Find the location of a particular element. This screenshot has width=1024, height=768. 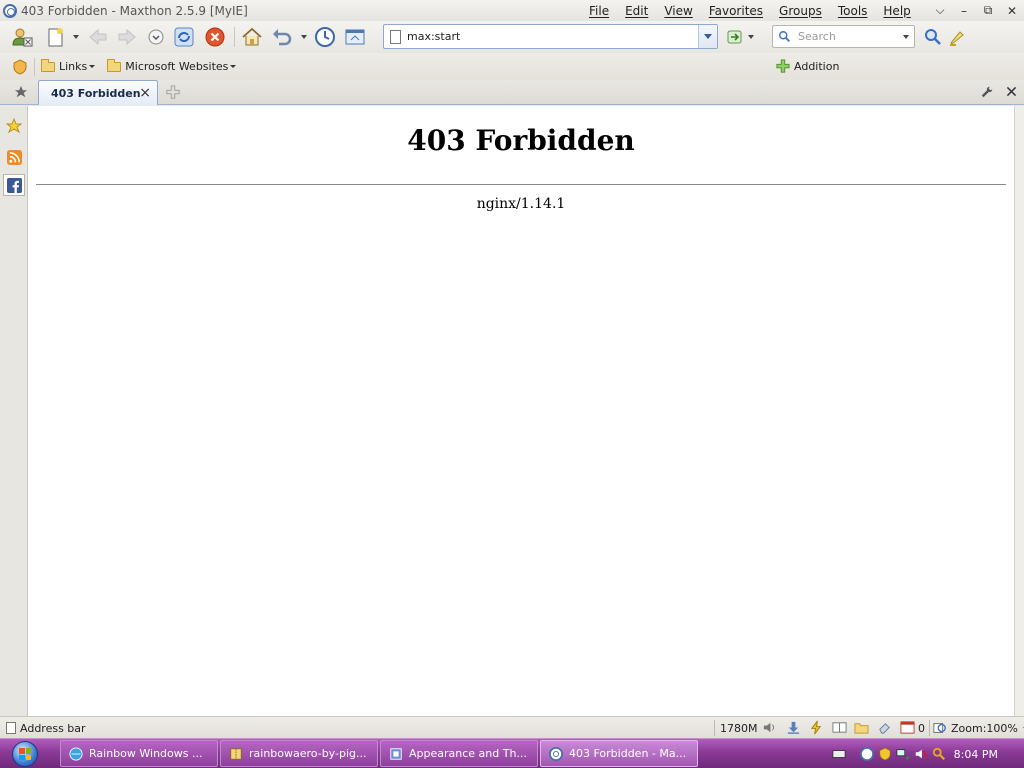

clock: 8:04 PM is located at coordinates (976, 754).